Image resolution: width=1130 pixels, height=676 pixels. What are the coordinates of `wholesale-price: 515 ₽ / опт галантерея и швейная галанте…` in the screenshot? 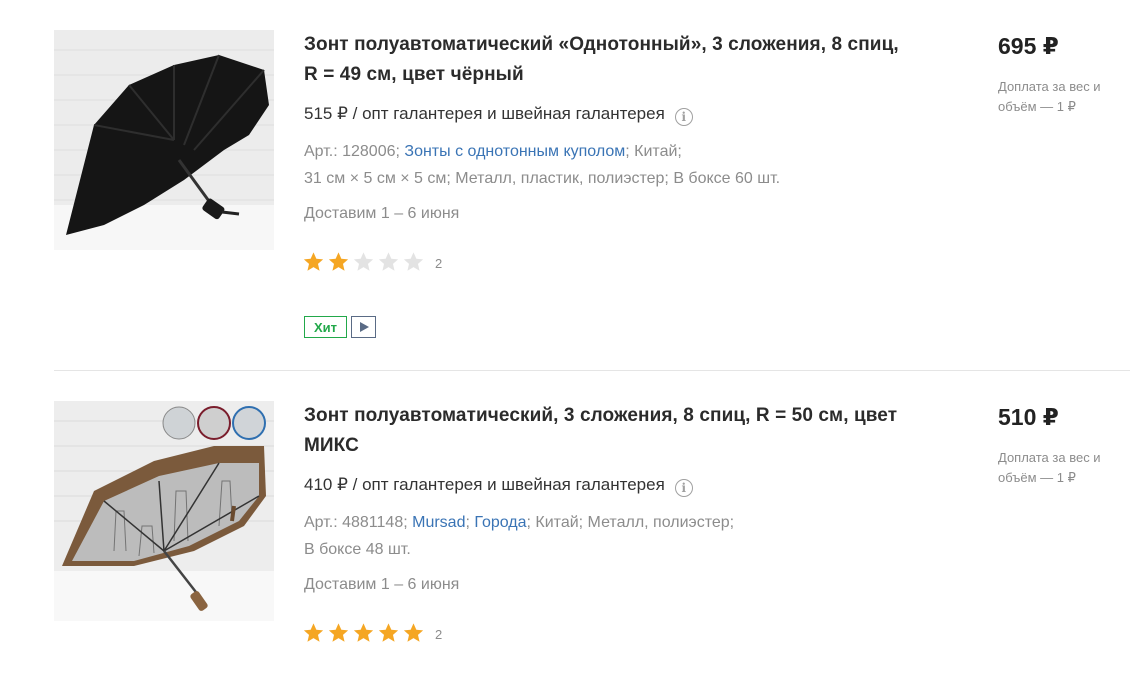 It's located at (498, 114).